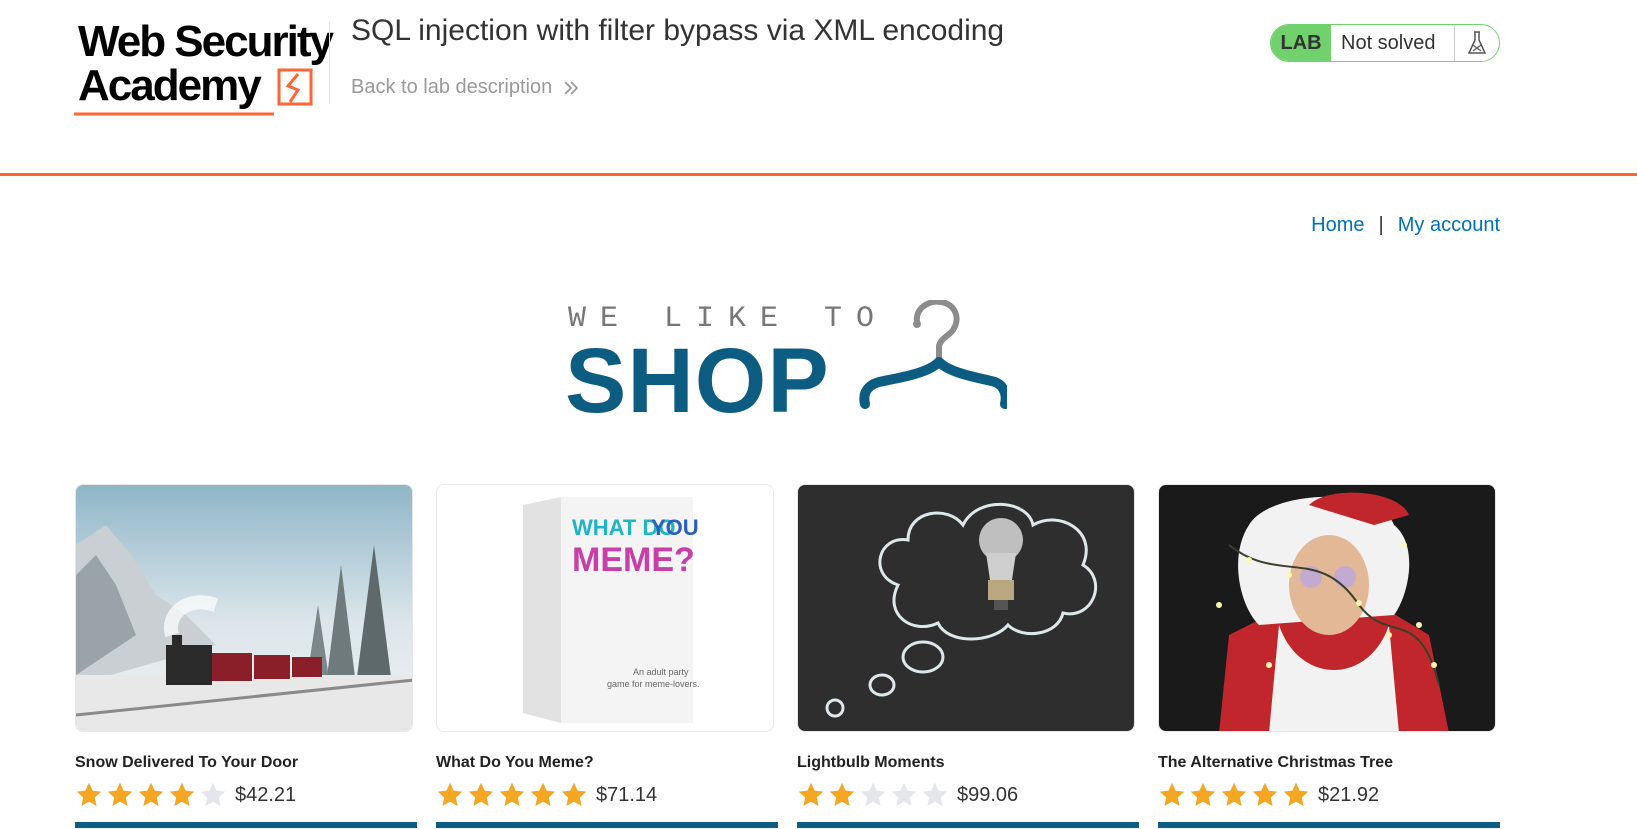 This screenshot has width=1637, height=829. Describe the element at coordinates (675, 527) in the screenshot. I see `box-text-line2: YOU` at that location.